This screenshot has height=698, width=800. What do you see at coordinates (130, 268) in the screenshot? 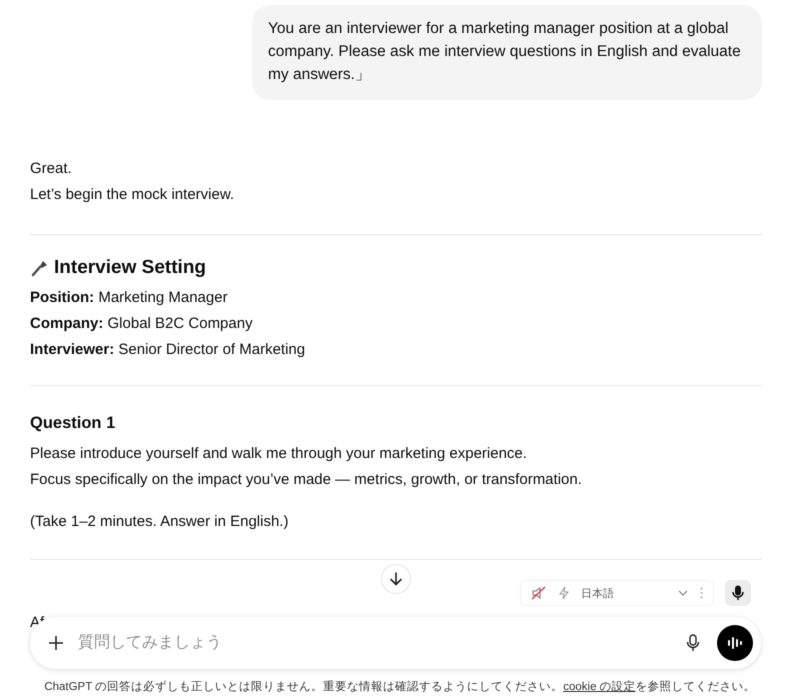
I see `section-heading: Interview Setting` at bounding box center [130, 268].